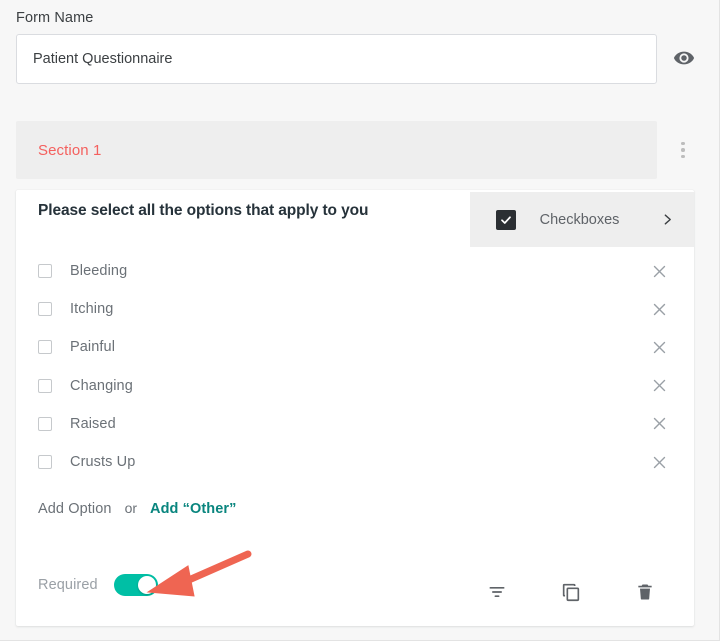 The height and width of the screenshot is (641, 720). I want to click on option-row: Crusts Up, so click(355, 462).